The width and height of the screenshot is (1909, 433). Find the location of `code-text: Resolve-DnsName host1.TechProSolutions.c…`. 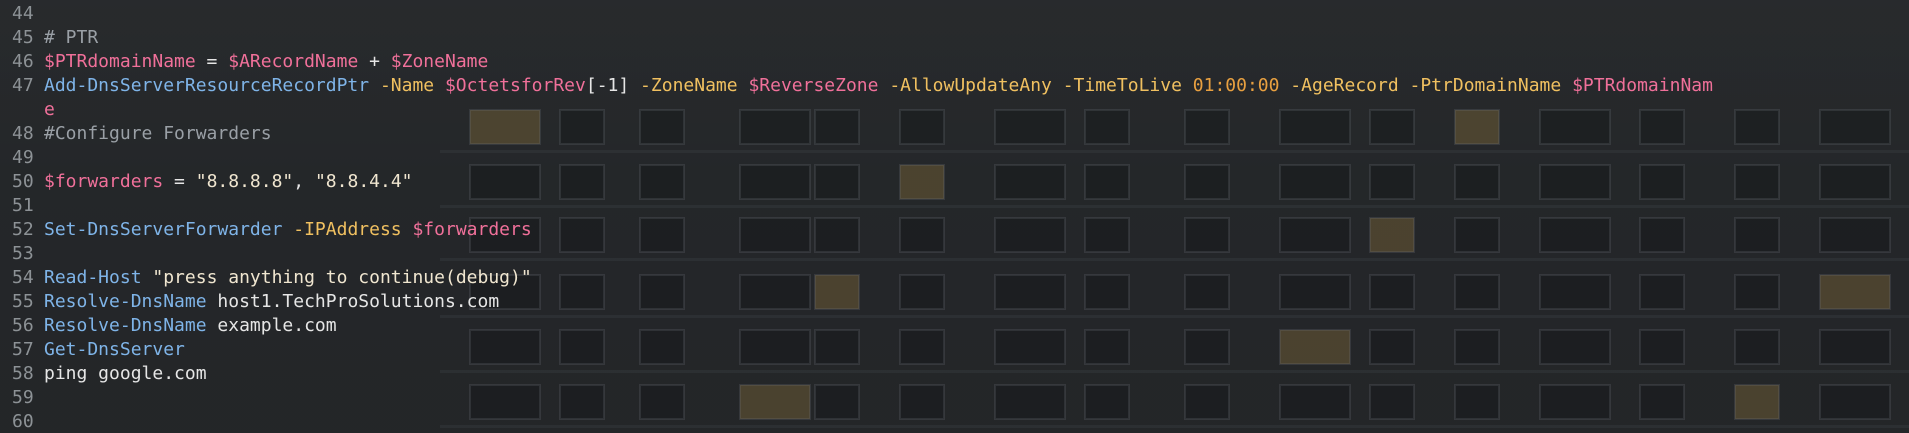

code-text: Resolve-DnsName host1.TechProSolutions.c… is located at coordinates (271, 302).